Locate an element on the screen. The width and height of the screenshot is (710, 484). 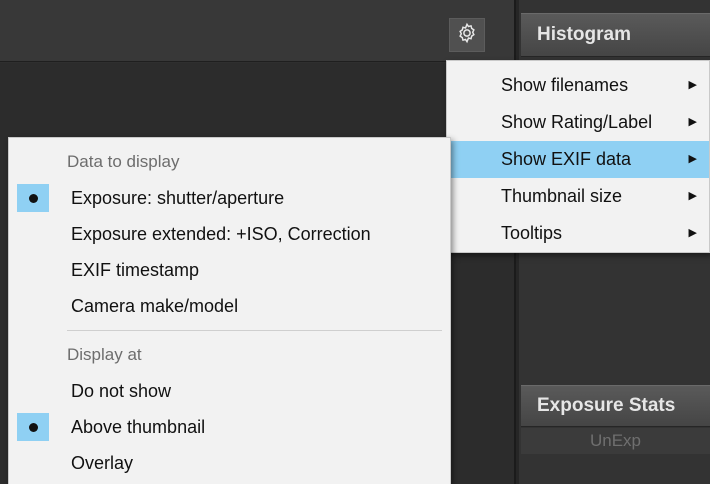
menu-item-label: Show EXIF data is located at coordinates (566, 159).